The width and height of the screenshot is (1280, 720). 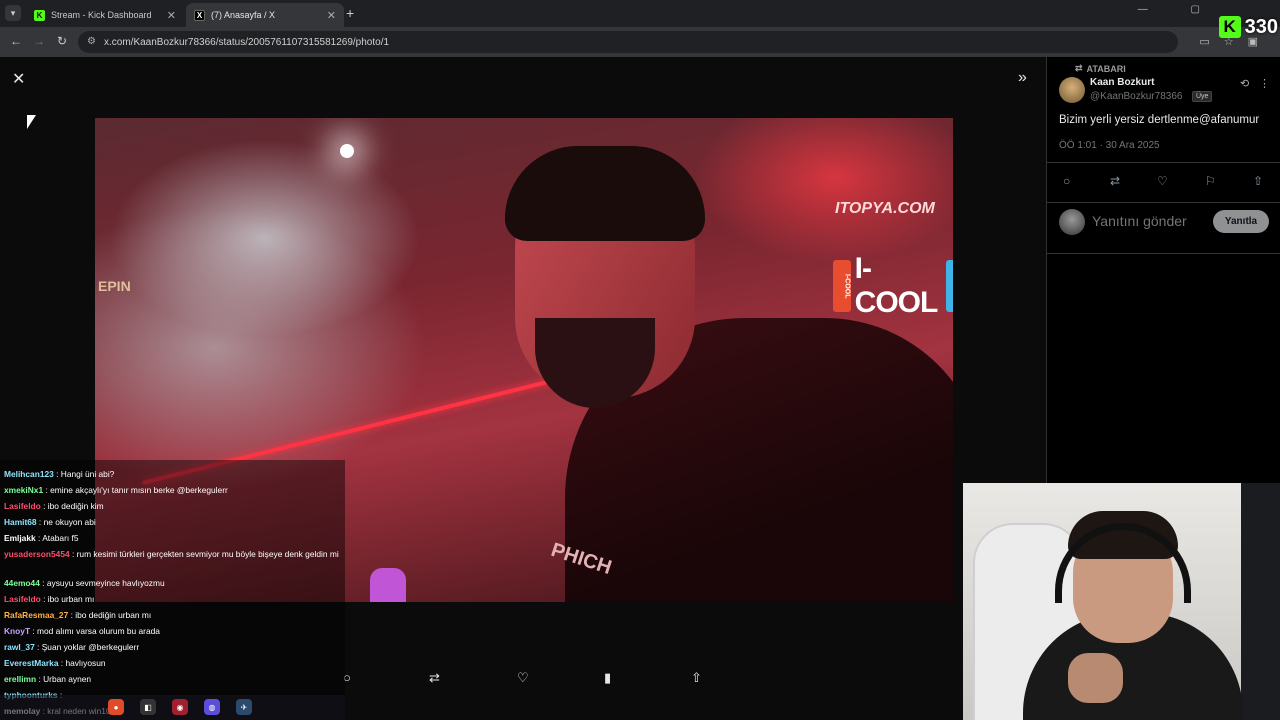 I want to click on chat-username: erellimn, so click(x=20, y=679).